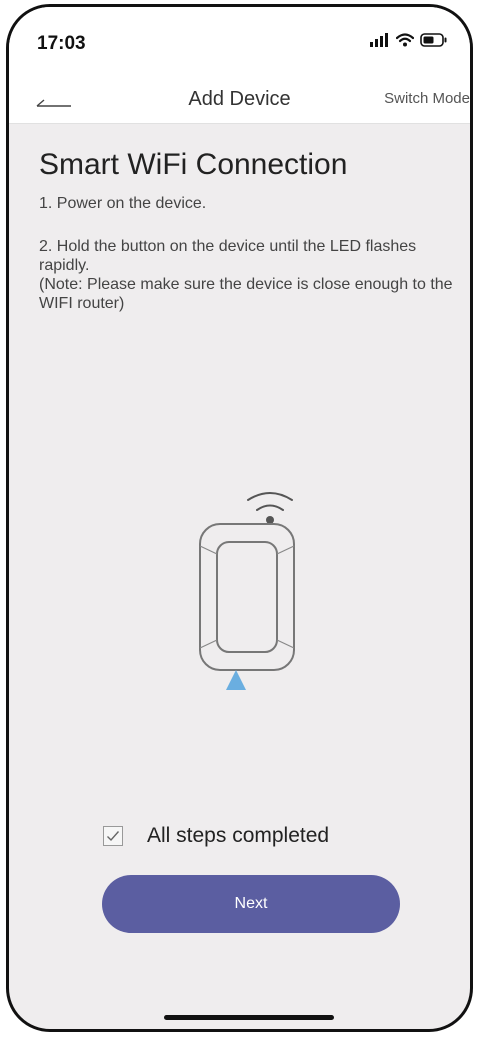  What do you see at coordinates (193, 164) in the screenshot?
I see `section-heading: Smart WiFi Connection` at bounding box center [193, 164].